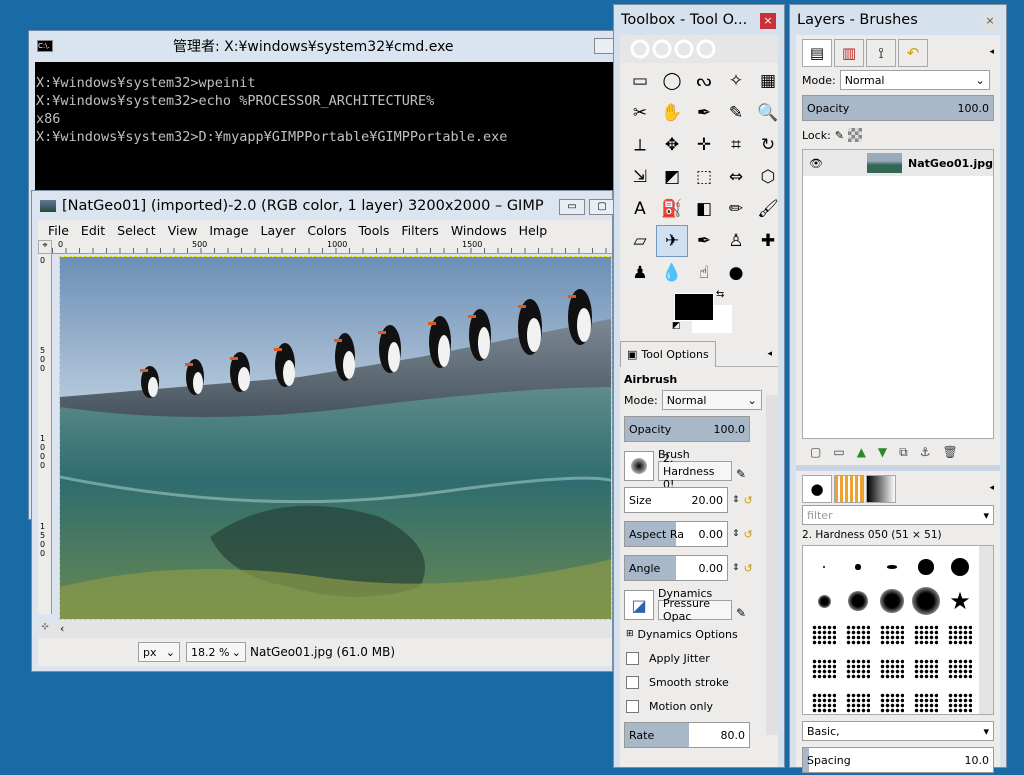  Describe the element at coordinates (572, 207) in the screenshot. I see `gimp-minimize-button: ▭` at that location.